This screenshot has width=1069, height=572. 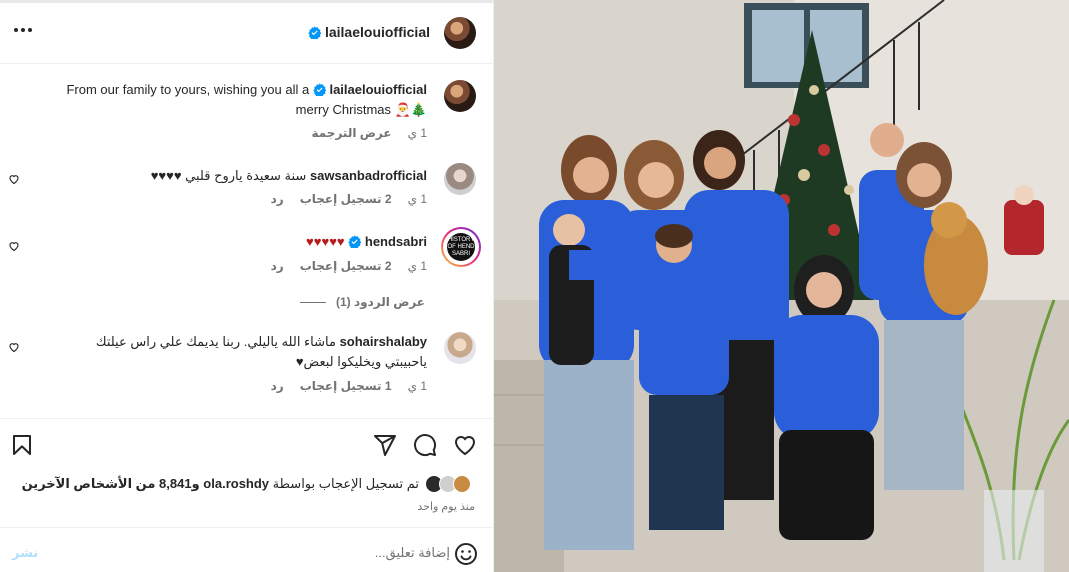 What do you see at coordinates (312, 302) in the screenshot?
I see `replies-line` at bounding box center [312, 302].